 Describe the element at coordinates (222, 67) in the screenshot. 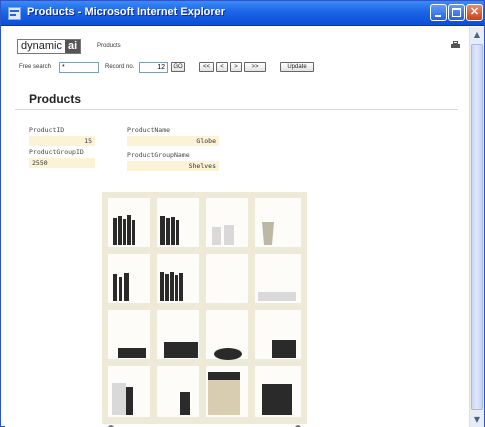

I see `previous-record-button: <` at that location.